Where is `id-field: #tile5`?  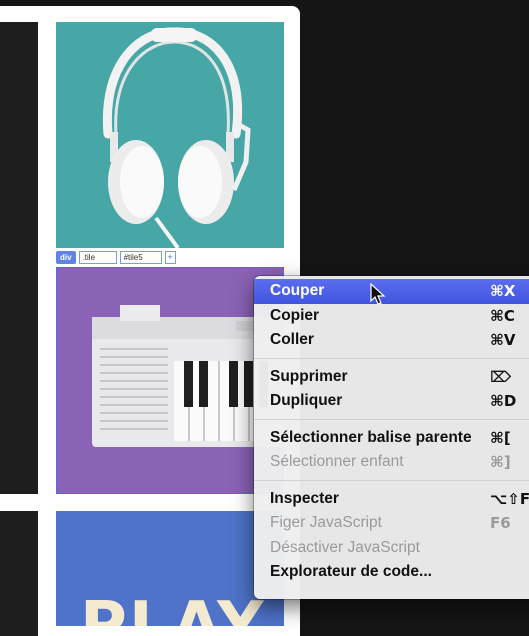 id-field: #tile5 is located at coordinates (140, 257).